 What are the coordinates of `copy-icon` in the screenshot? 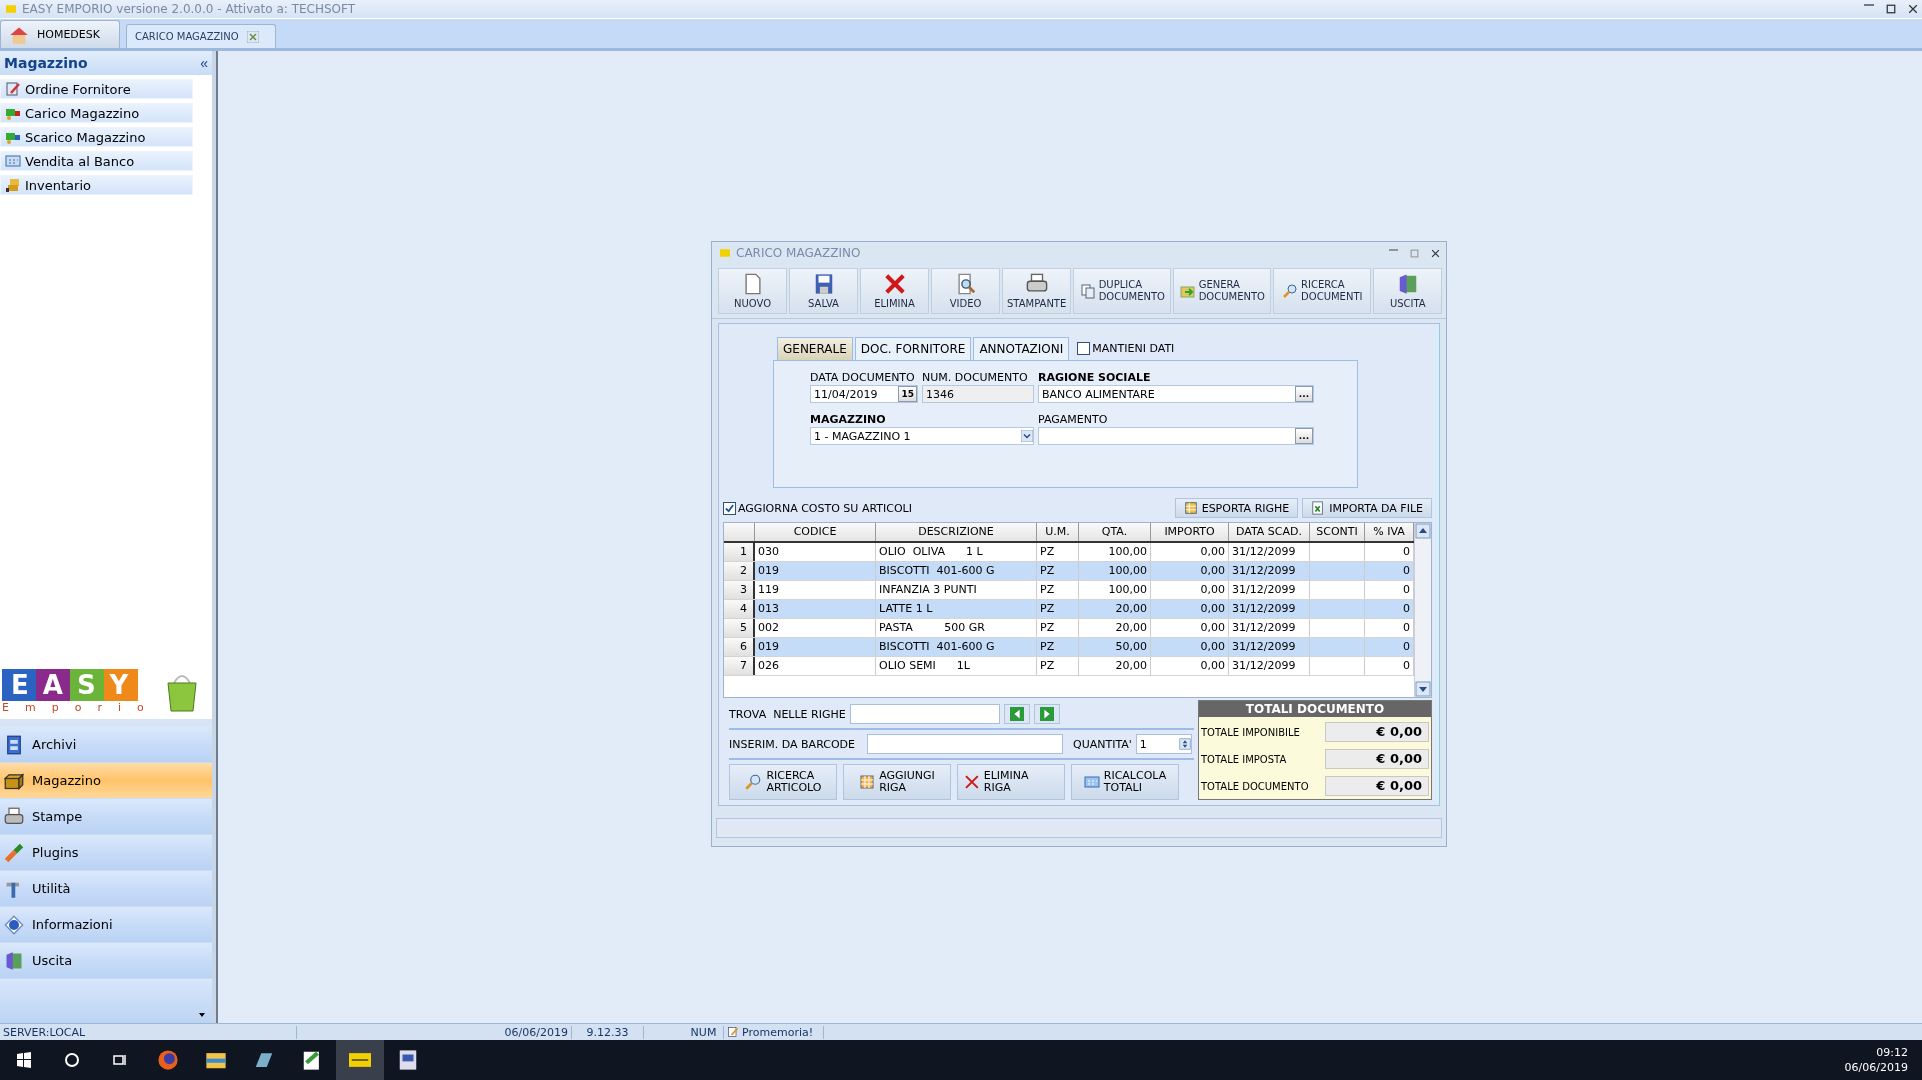 It's located at (1087, 291).